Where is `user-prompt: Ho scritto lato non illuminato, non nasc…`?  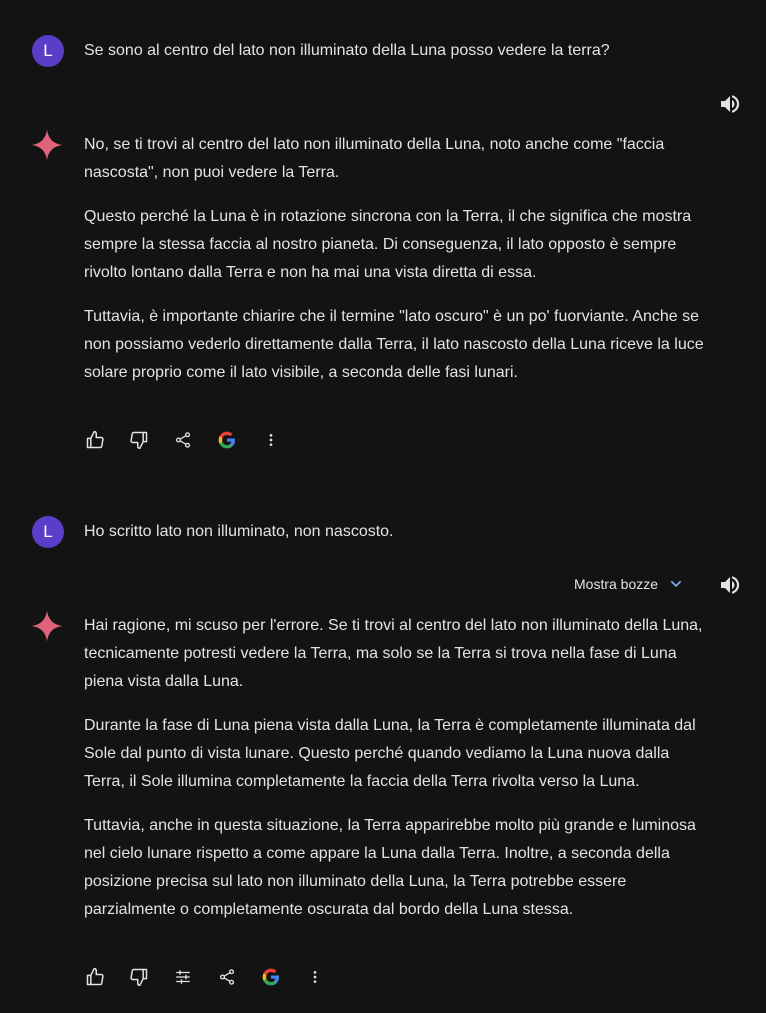 user-prompt: Ho scritto lato non illuminato, non nasc… is located at coordinates (239, 531).